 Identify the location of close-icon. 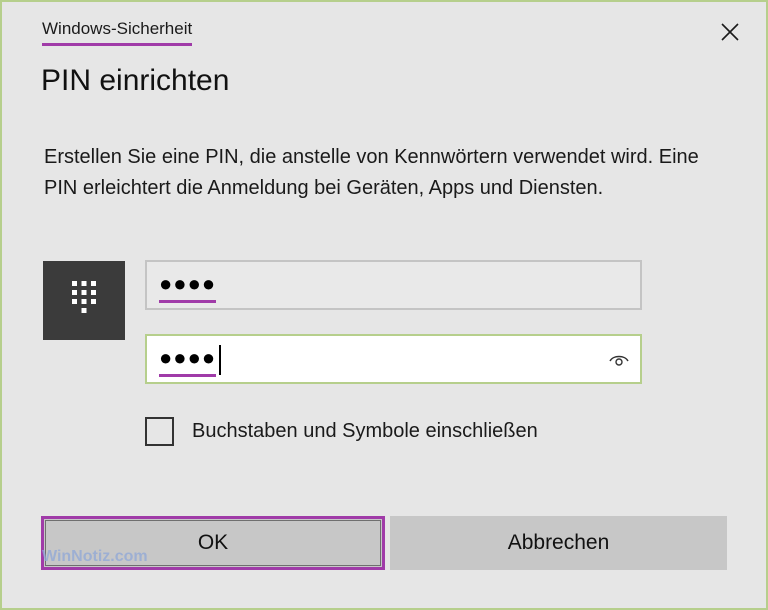
(730, 32).